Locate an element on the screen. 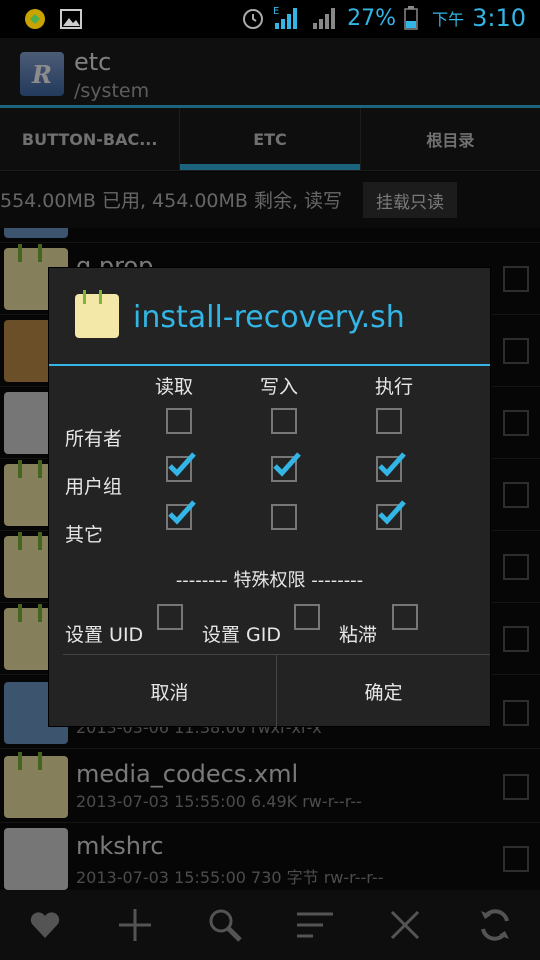 This screenshot has width=540, height=960. cancel-button: 取消 is located at coordinates (170, 691).